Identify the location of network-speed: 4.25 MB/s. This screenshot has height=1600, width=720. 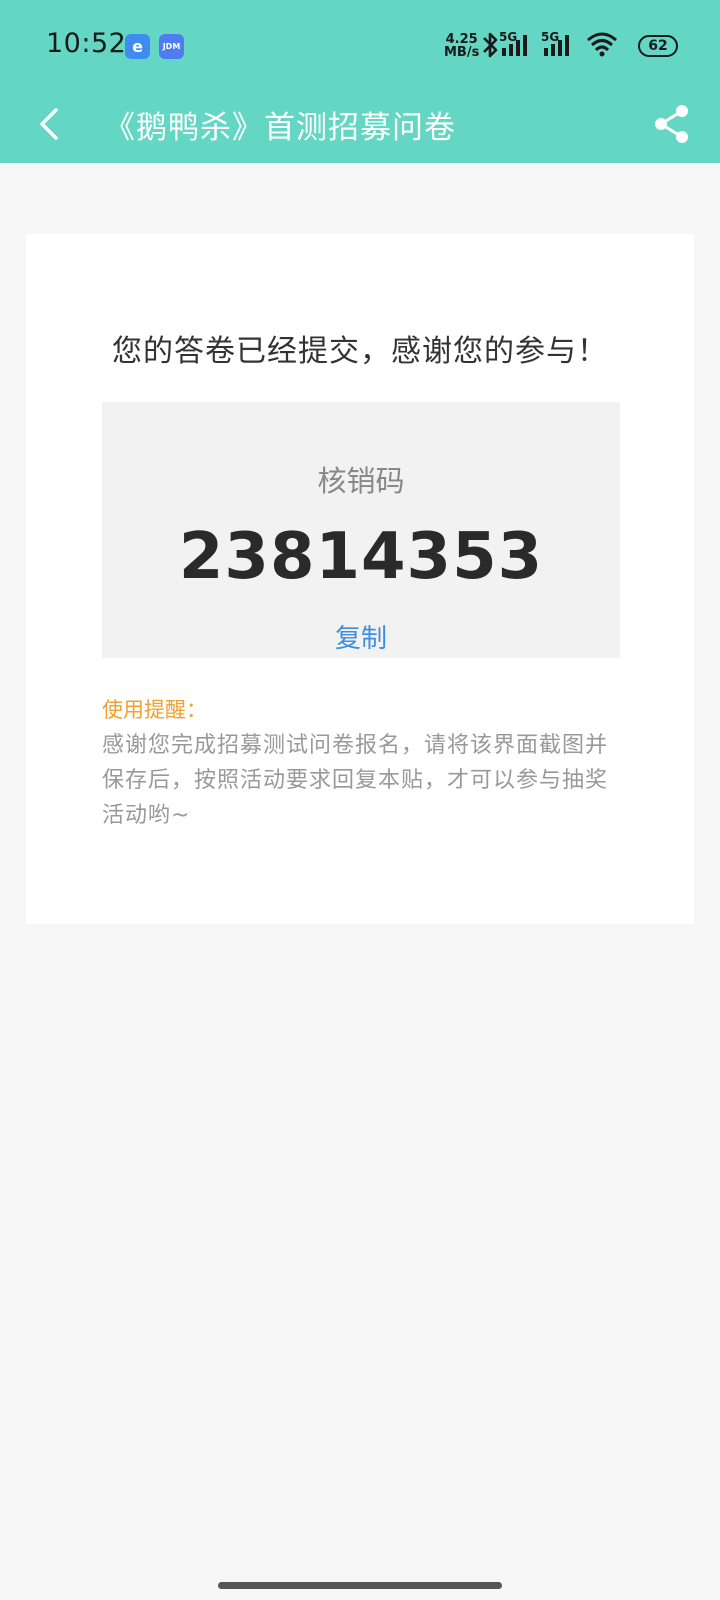
(461, 46).